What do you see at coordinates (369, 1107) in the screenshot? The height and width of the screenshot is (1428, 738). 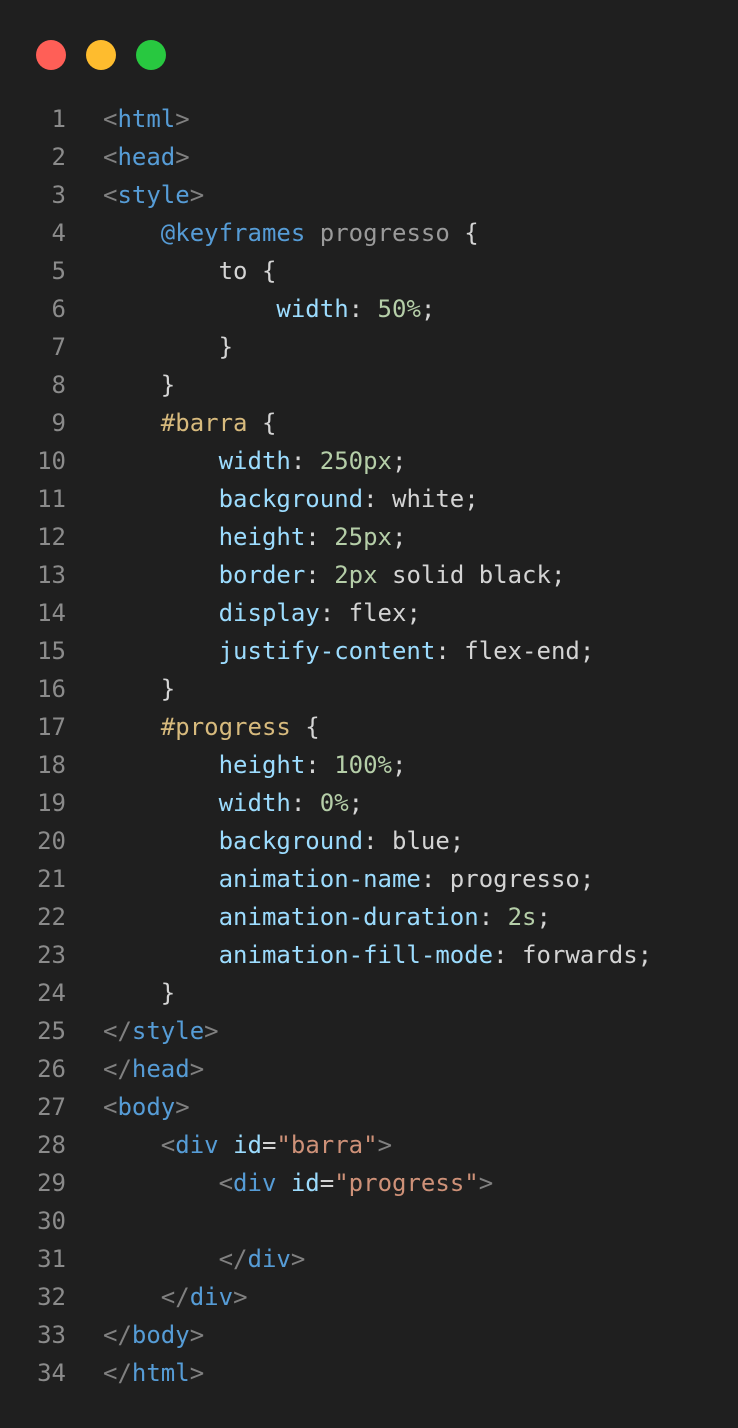 I see `code-line: 27 <body>` at bounding box center [369, 1107].